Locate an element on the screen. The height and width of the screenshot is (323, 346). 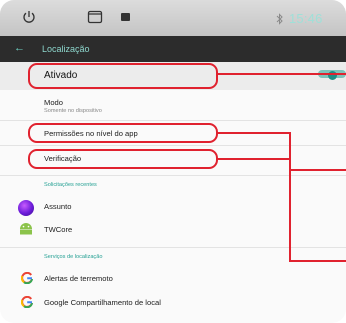
arrow-back-icon: ← is located at coordinates (19, 48).